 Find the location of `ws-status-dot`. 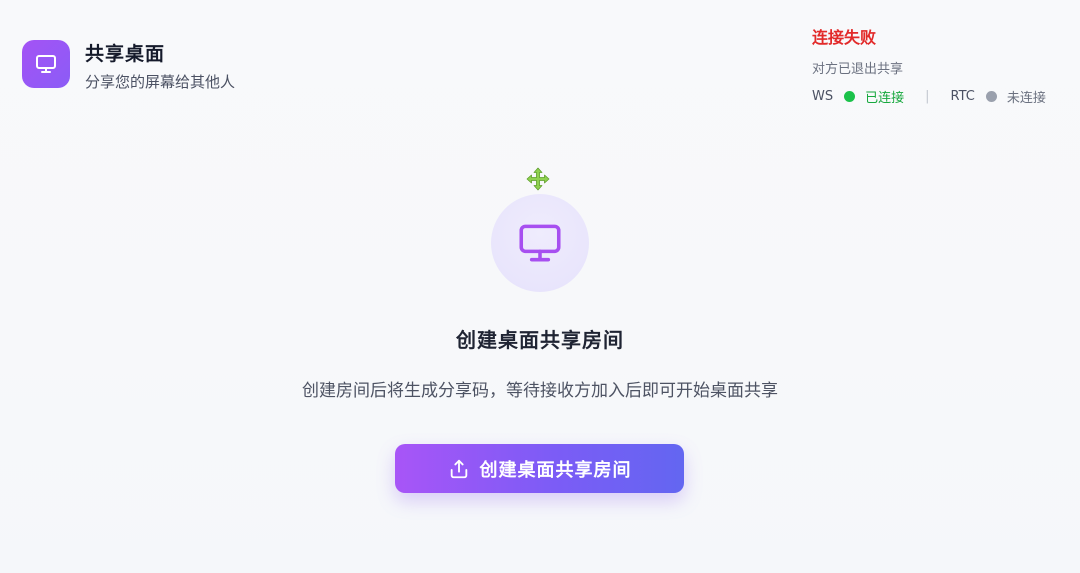

ws-status-dot is located at coordinates (850, 96).